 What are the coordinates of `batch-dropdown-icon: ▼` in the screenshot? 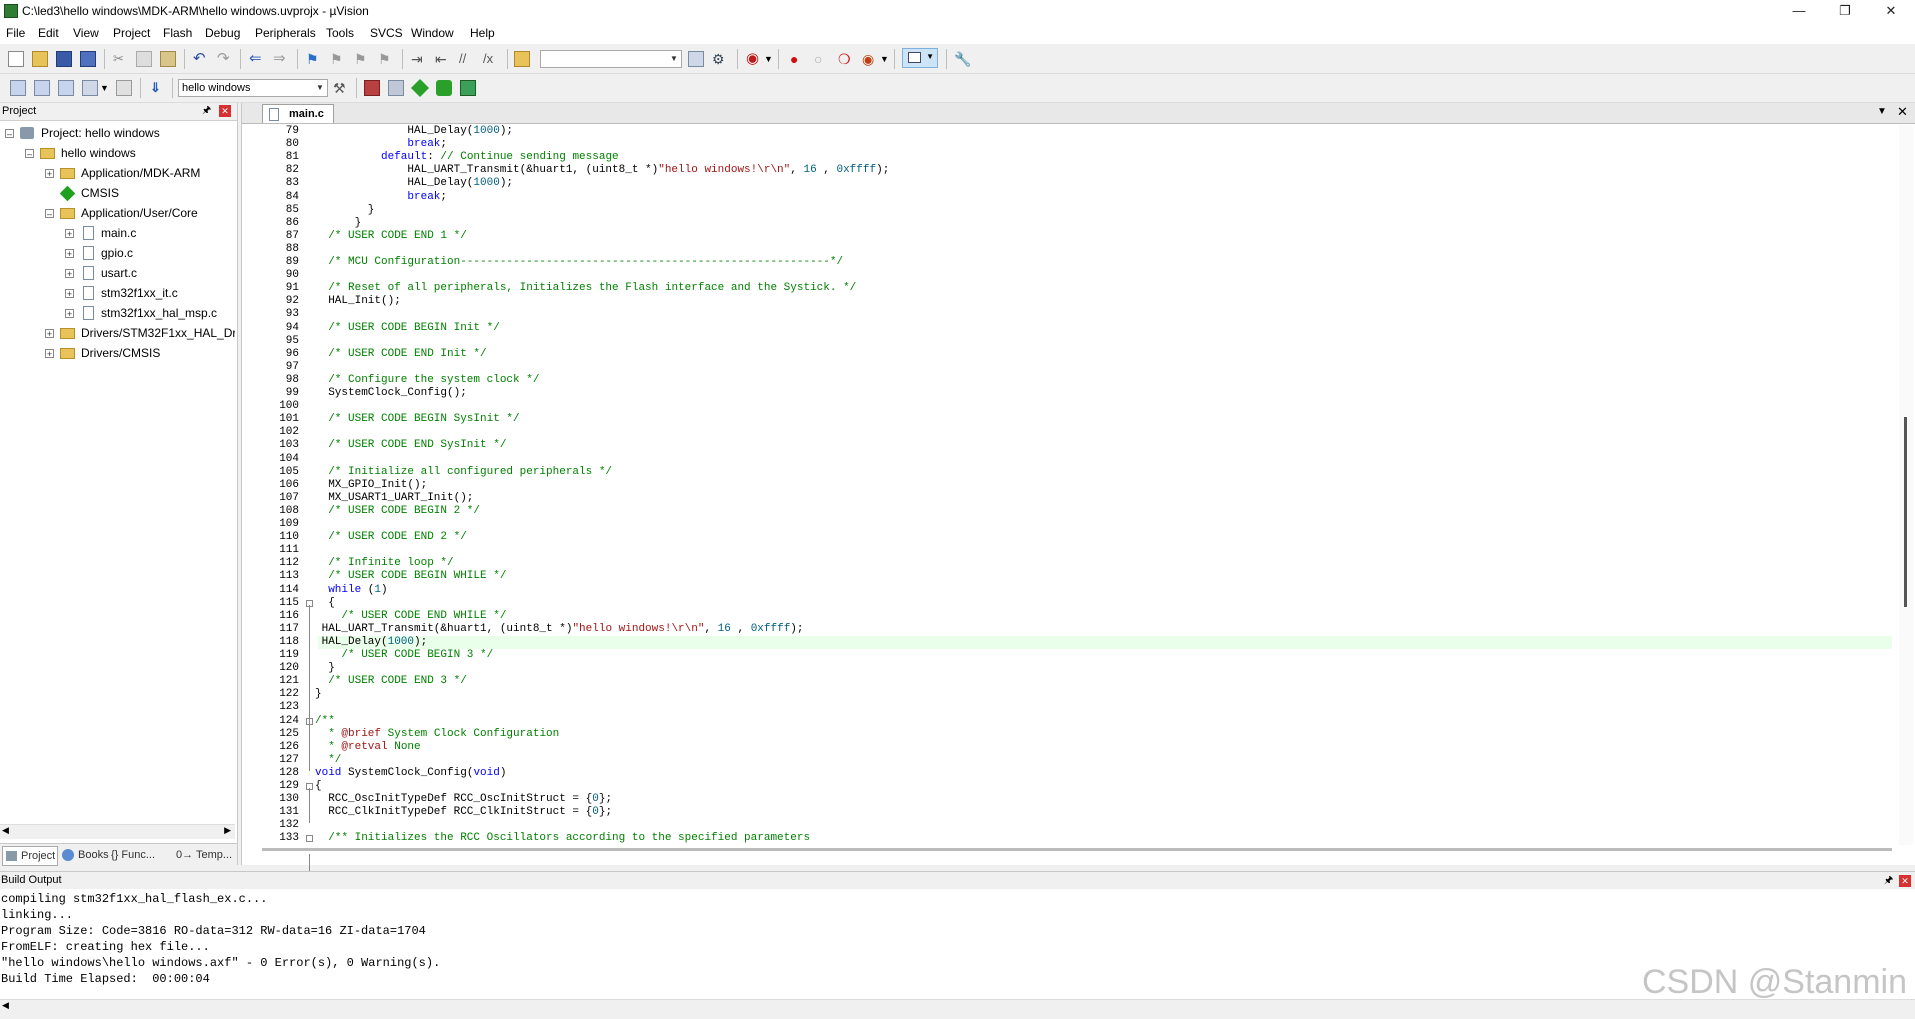 It's located at (108, 88).